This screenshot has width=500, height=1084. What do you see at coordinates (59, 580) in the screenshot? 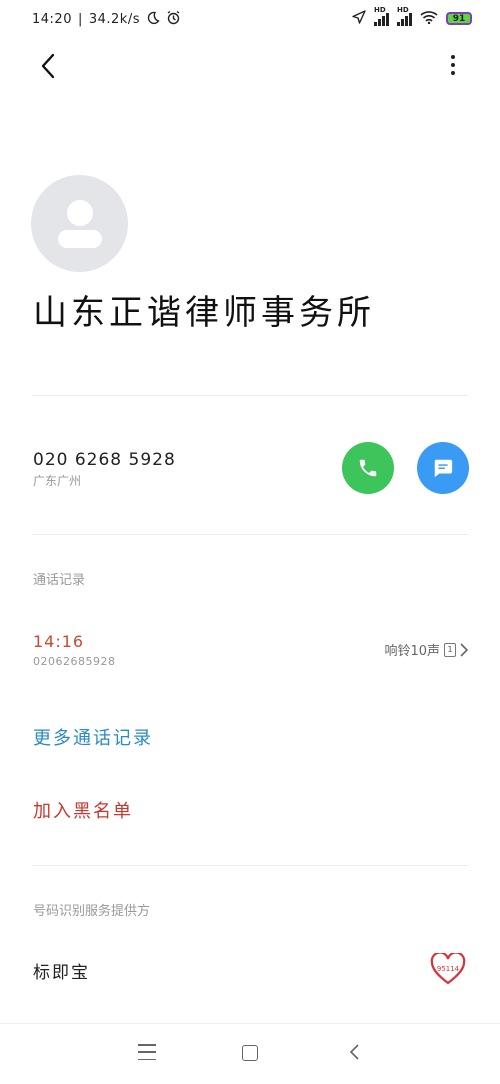
I see `call-log-title: 通话记录` at bounding box center [59, 580].